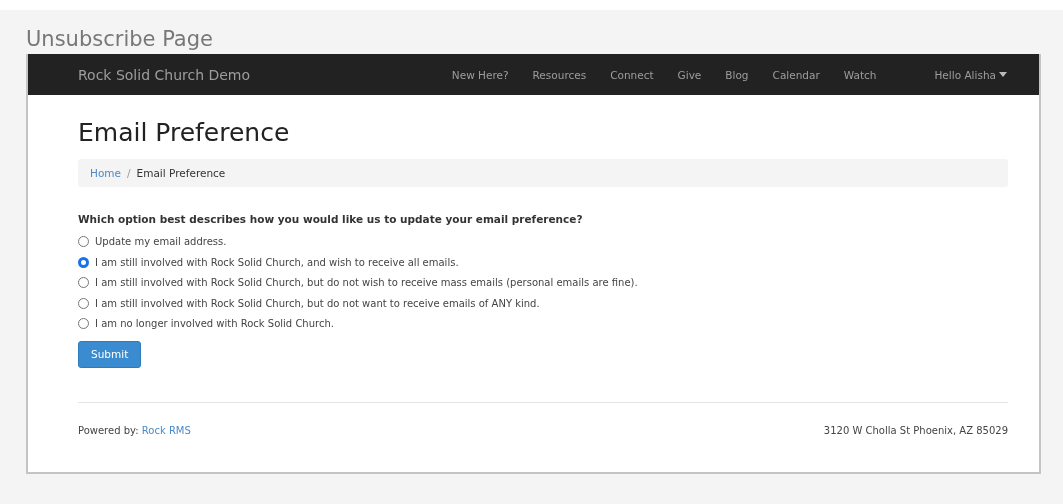 The width and height of the screenshot is (1063, 504). Describe the element at coordinates (164, 74) in the screenshot. I see `site-brand-link: Rock Solid Church Demo` at that location.